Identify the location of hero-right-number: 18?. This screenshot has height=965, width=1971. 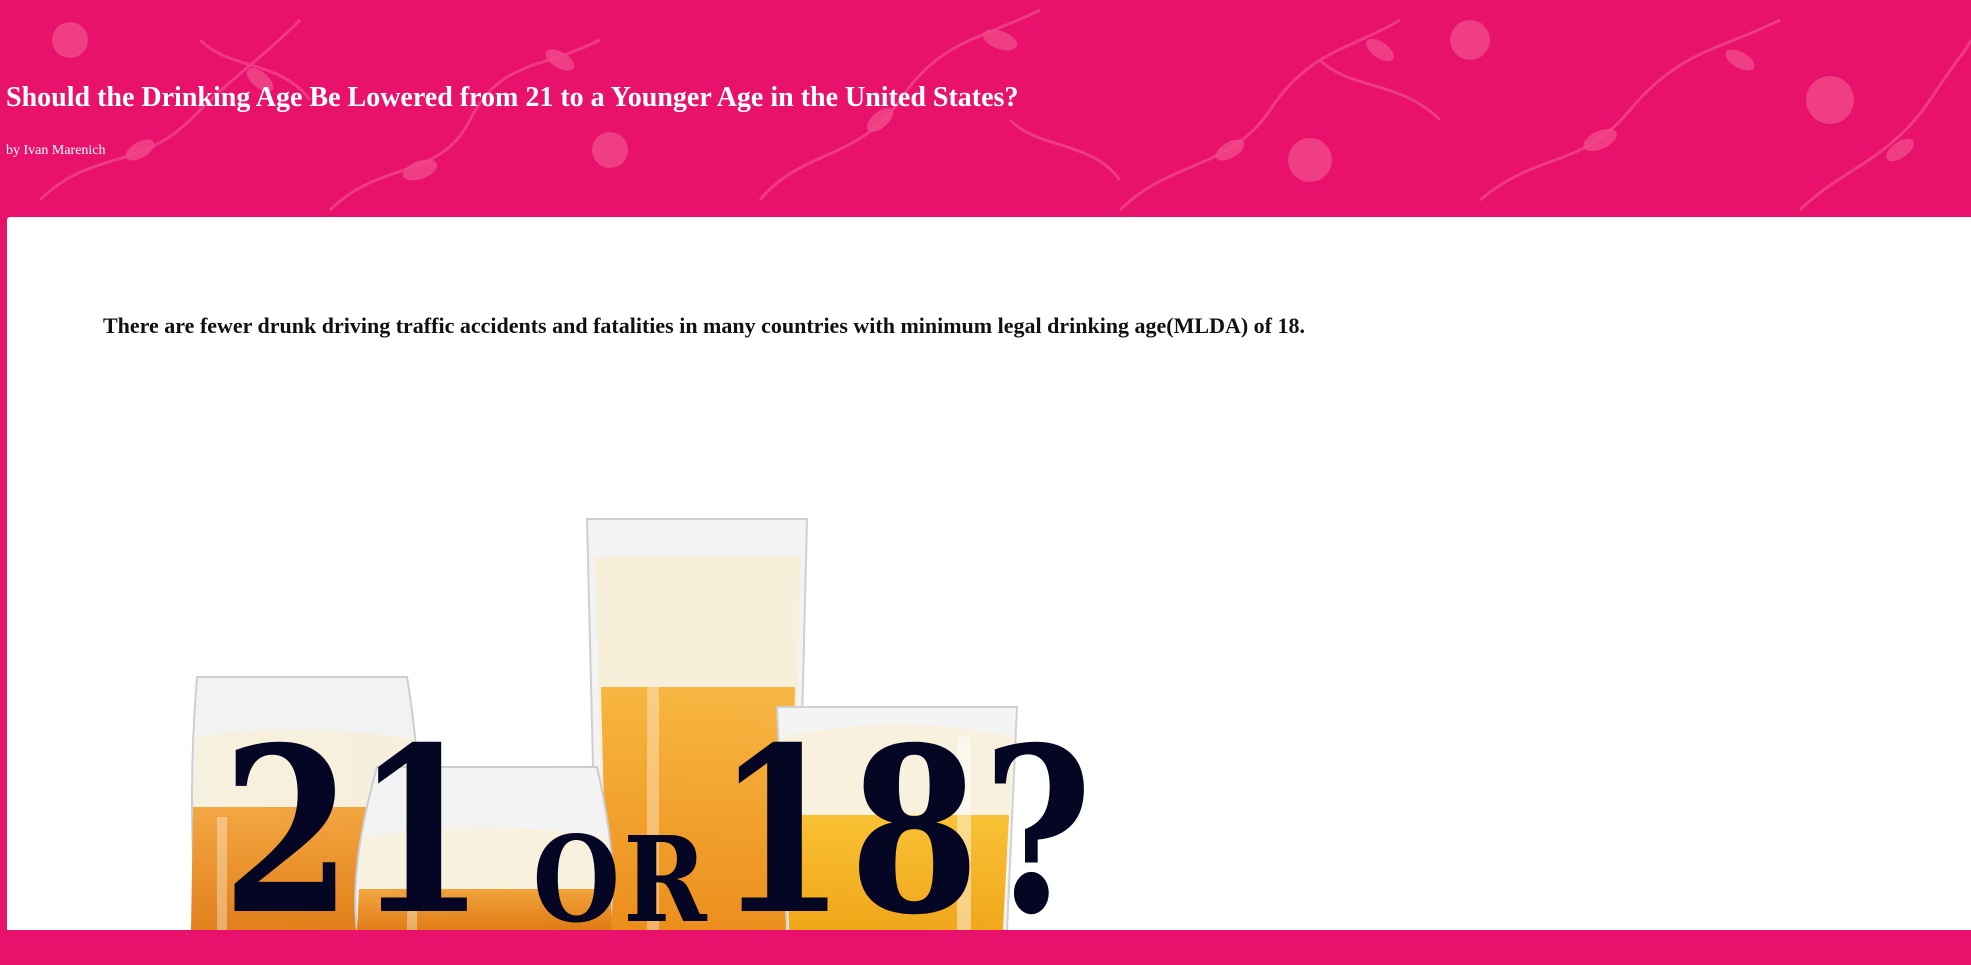
(906, 831).